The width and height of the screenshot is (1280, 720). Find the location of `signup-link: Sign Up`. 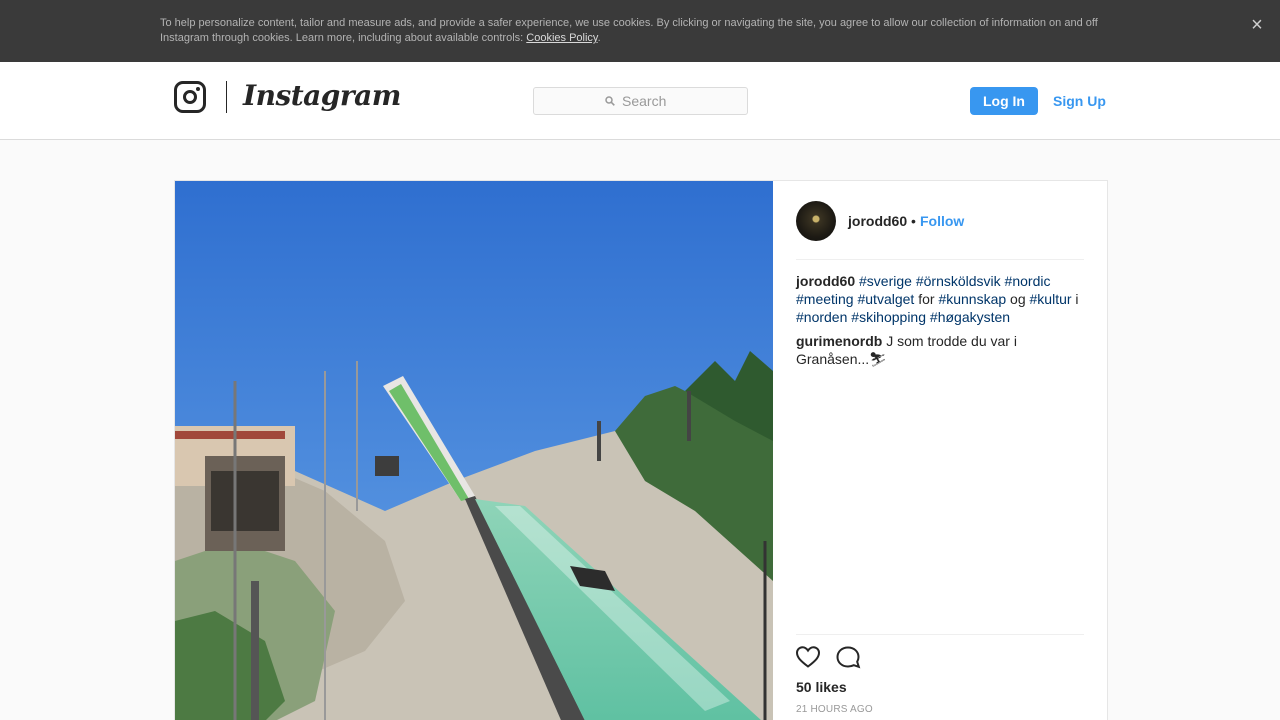

signup-link: Sign Up is located at coordinates (1079, 101).